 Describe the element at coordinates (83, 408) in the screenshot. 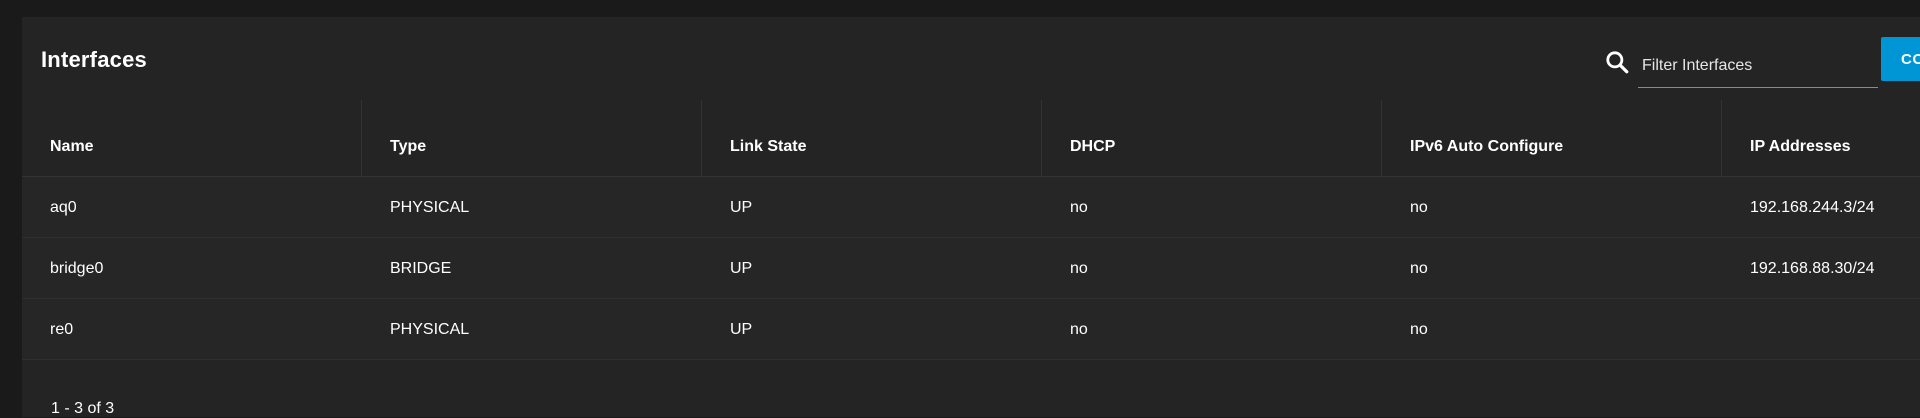

I see `pagination-summary: 1 - 3 of 3` at that location.